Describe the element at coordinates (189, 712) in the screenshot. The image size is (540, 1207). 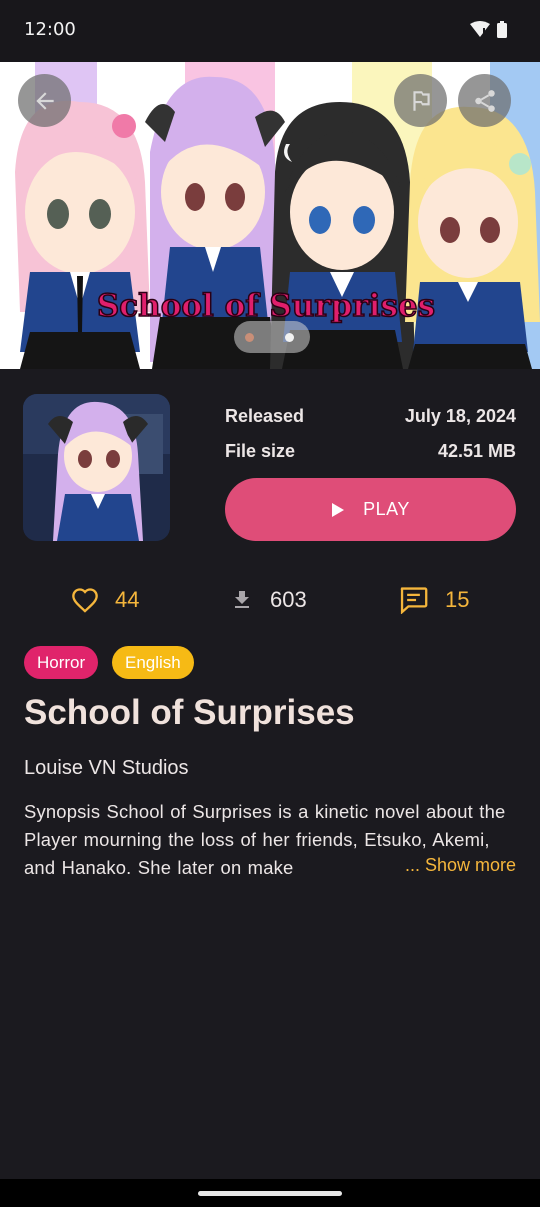
I see `game-title: School of Surprises` at that location.